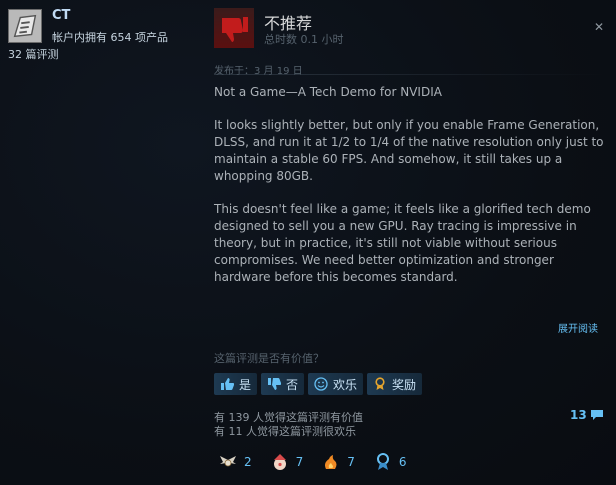 The width and height of the screenshot is (616, 485). Describe the element at coordinates (596, 415) in the screenshot. I see `comment-bubble-icon` at that location.